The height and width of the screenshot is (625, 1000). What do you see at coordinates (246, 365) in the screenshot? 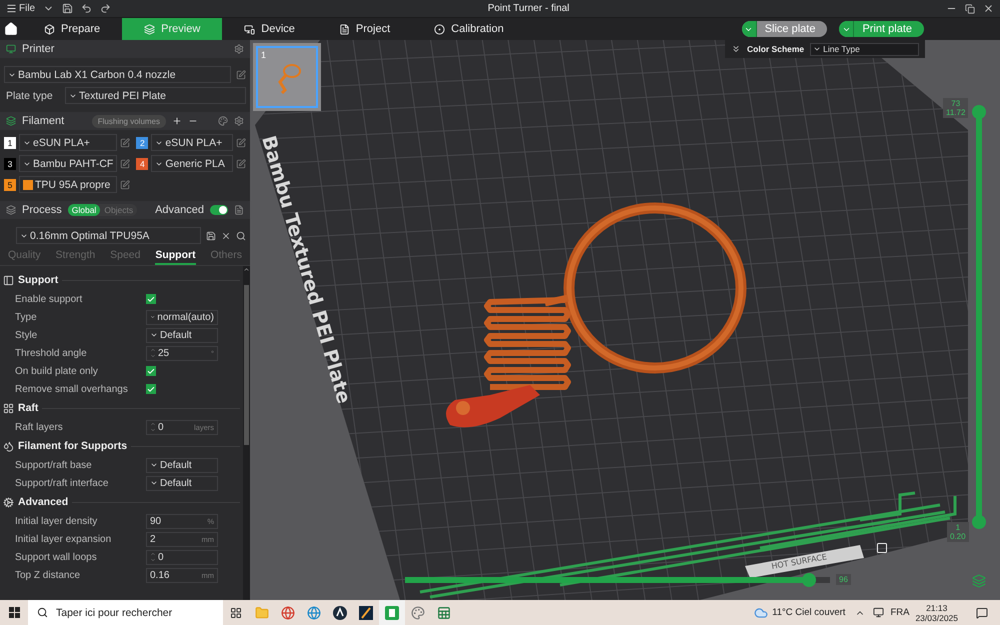
I see `scrollbar-thumb` at bounding box center [246, 365].